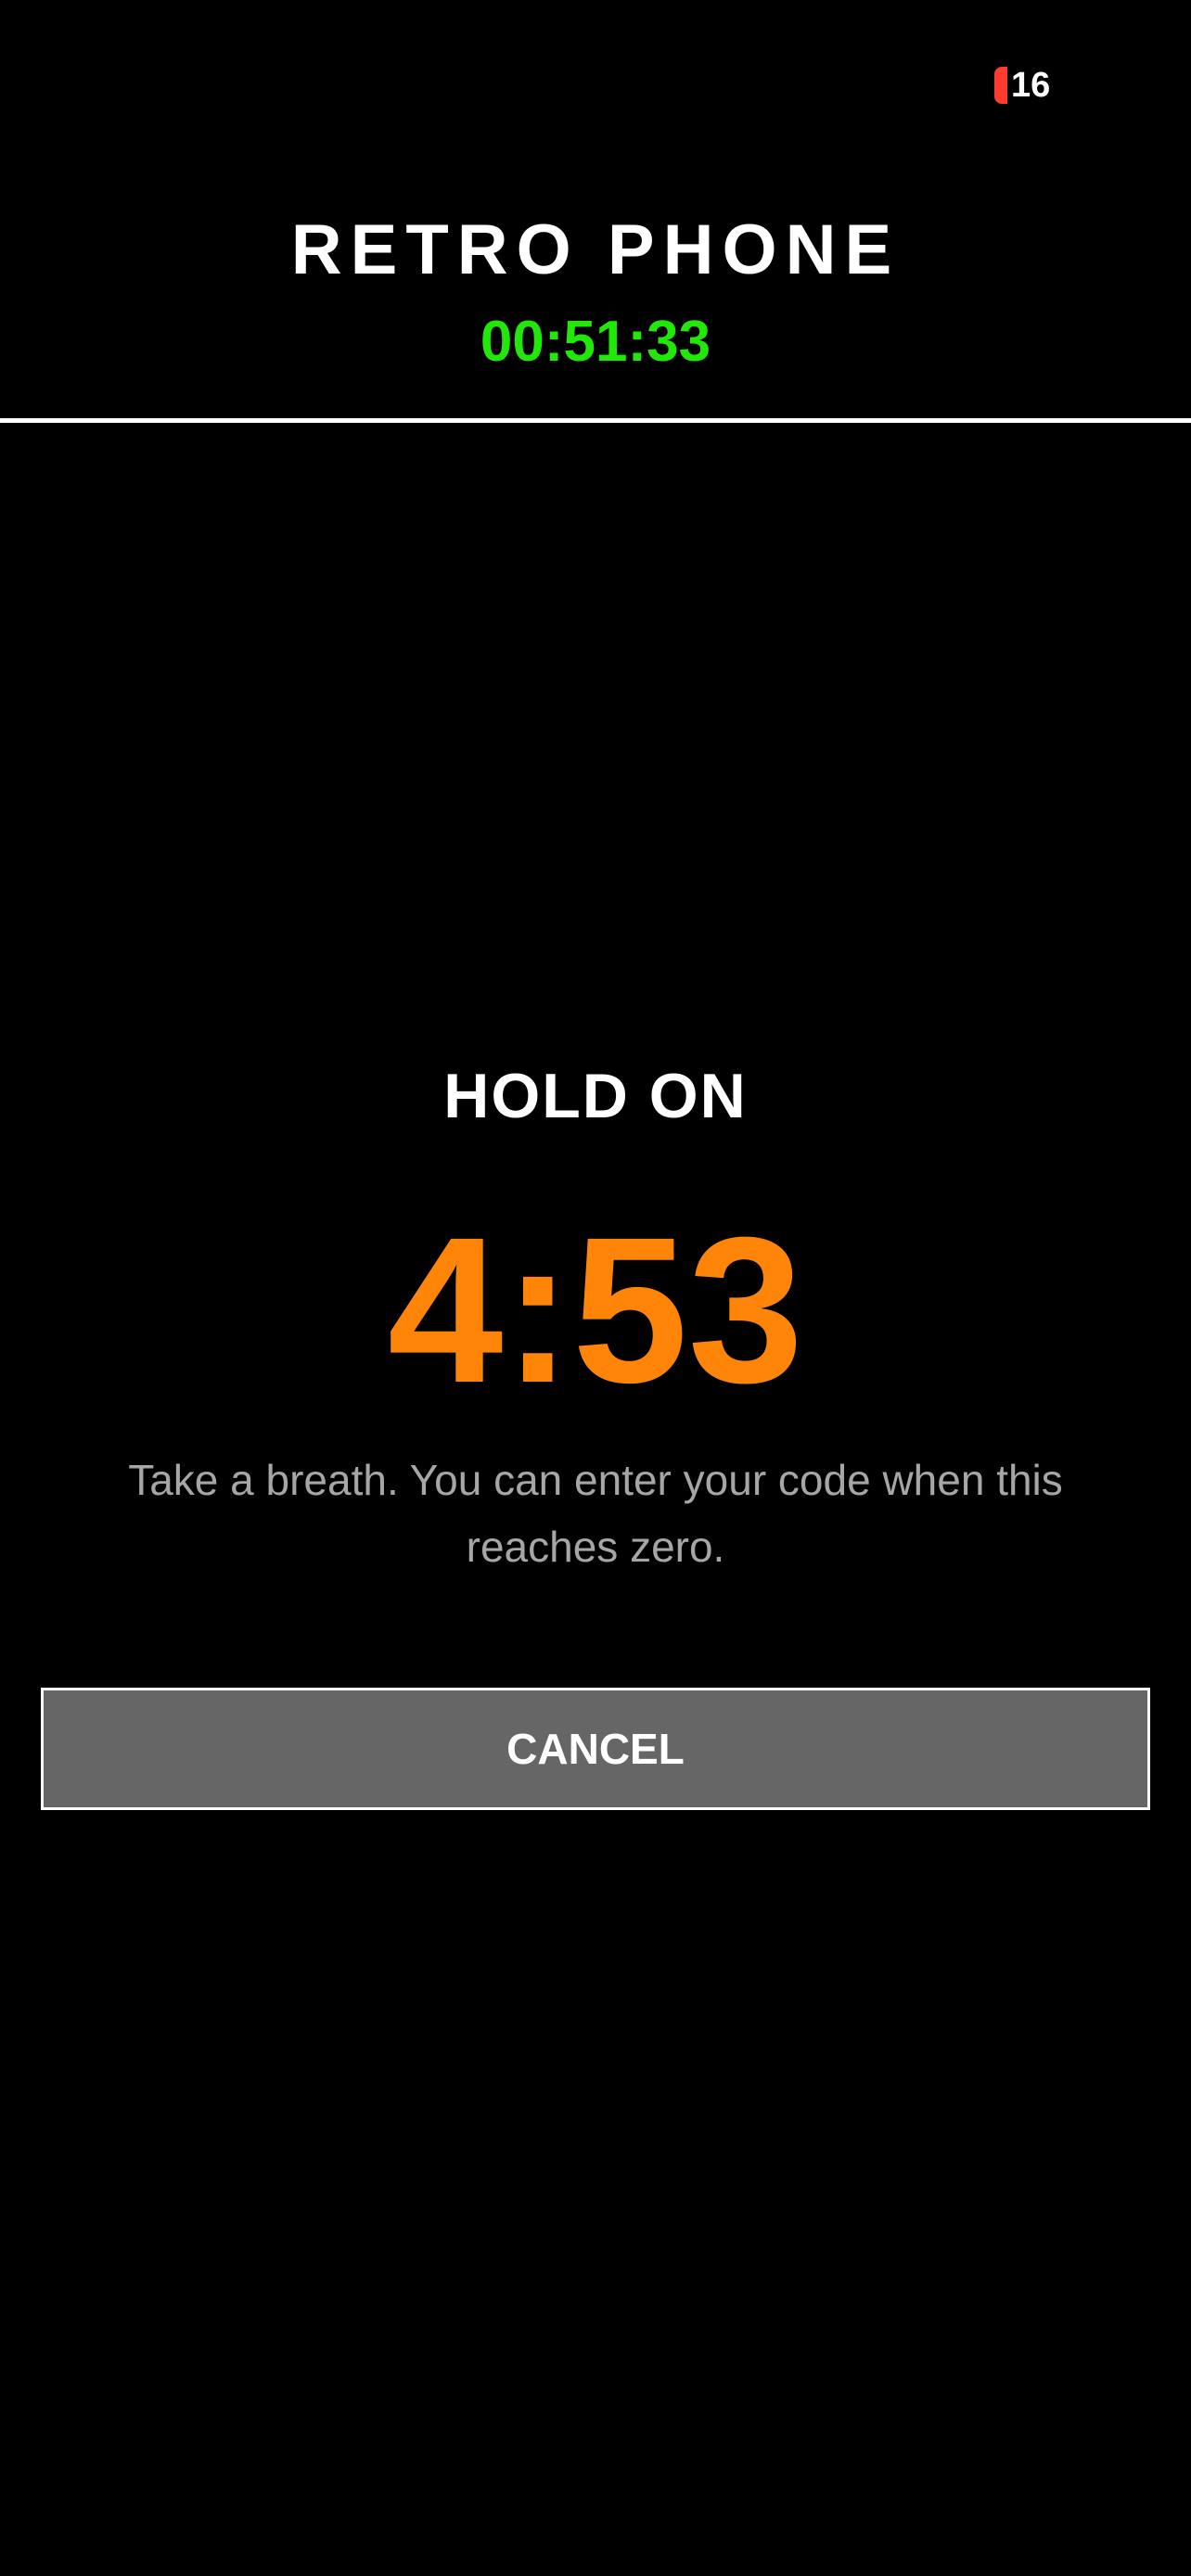  I want to click on header: RETRO PHONE, so click(595, 251).